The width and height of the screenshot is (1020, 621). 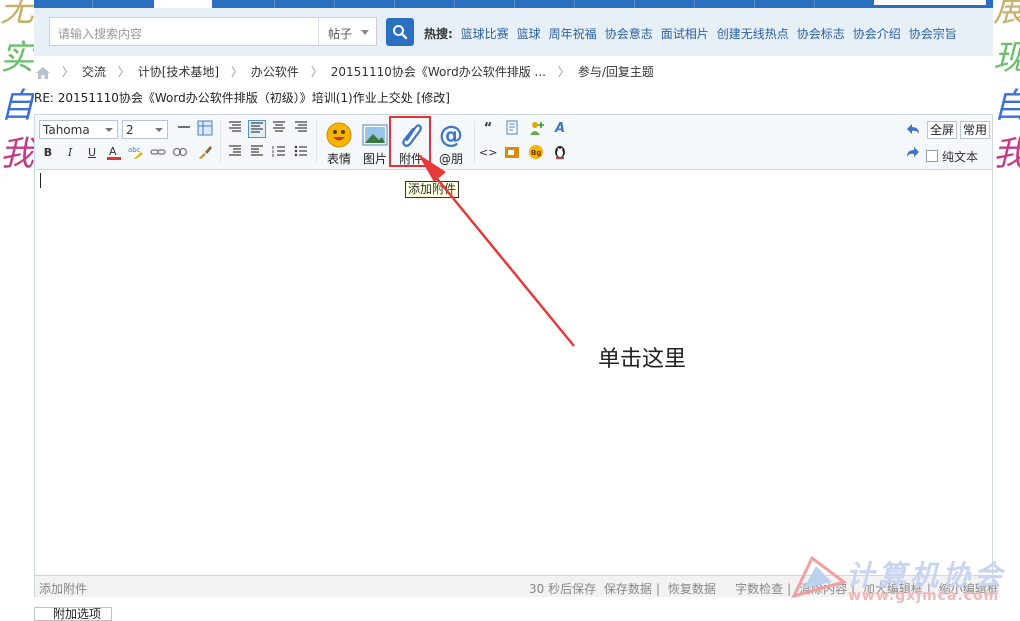 What do you see at coordinates (73, 614) in the screenshot?
I see `attach-options-tab: 附加选项` at bounding box center [73, 614].